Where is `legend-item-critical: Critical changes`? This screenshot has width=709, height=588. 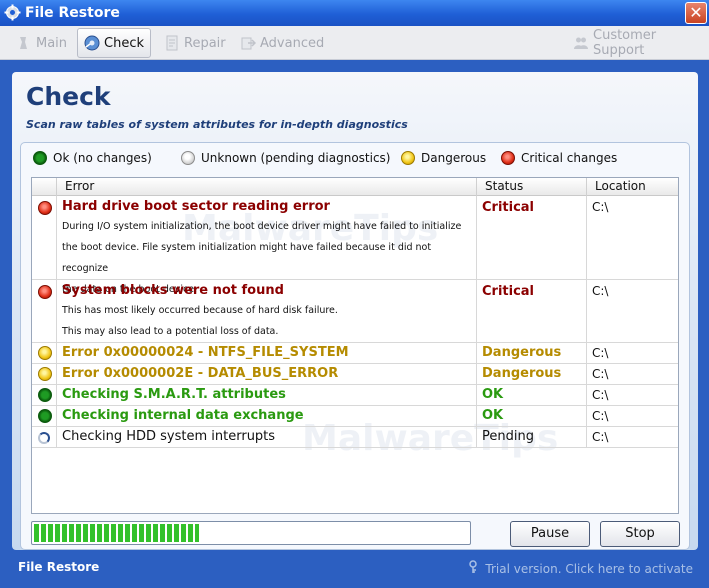
legend-item-critical: Critical changes is located at coordinates (559, 158).